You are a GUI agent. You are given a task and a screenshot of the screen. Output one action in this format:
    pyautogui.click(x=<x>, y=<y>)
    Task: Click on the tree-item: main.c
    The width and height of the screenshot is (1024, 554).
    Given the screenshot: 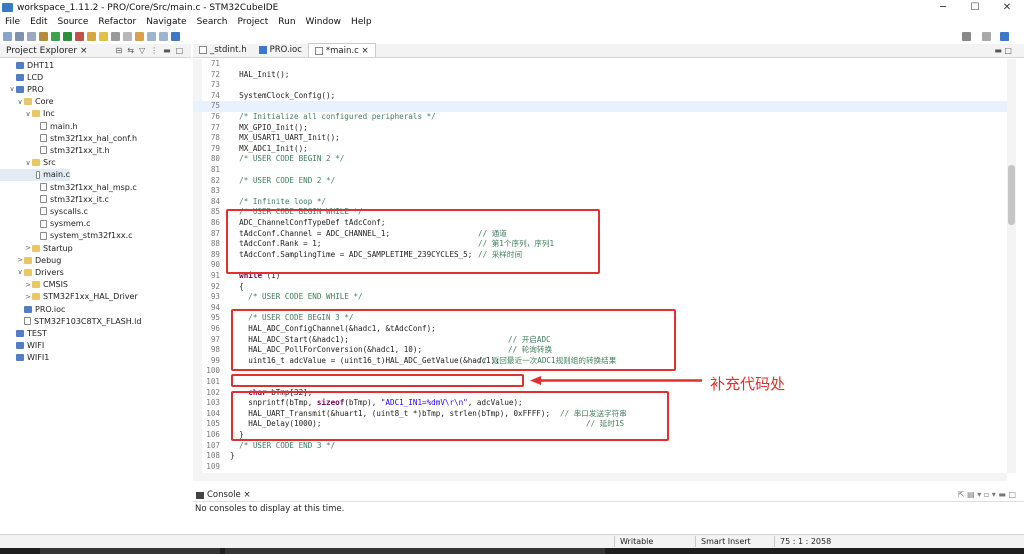 What is the action you would take?
    pyautogui.click(x=35, y=174)
    